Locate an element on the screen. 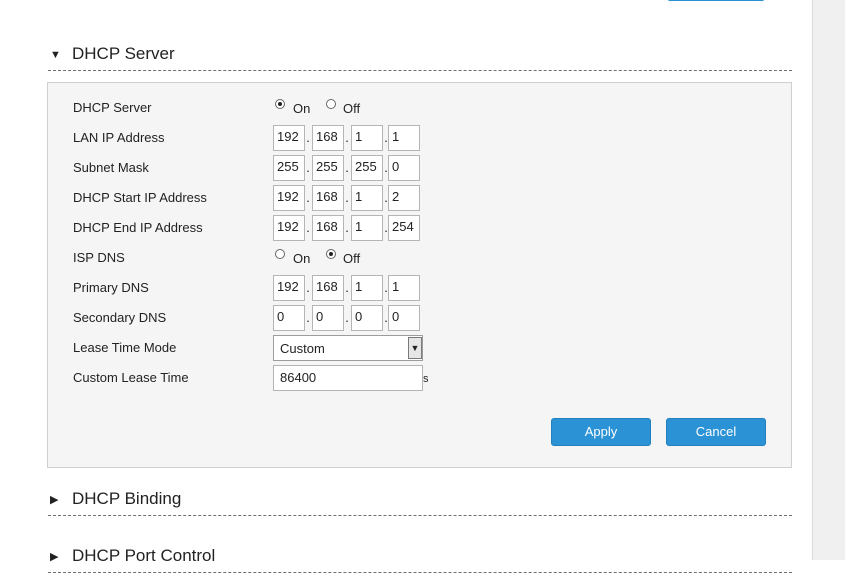  field-label: Secondary DNS is located at coordinates (120, 317).